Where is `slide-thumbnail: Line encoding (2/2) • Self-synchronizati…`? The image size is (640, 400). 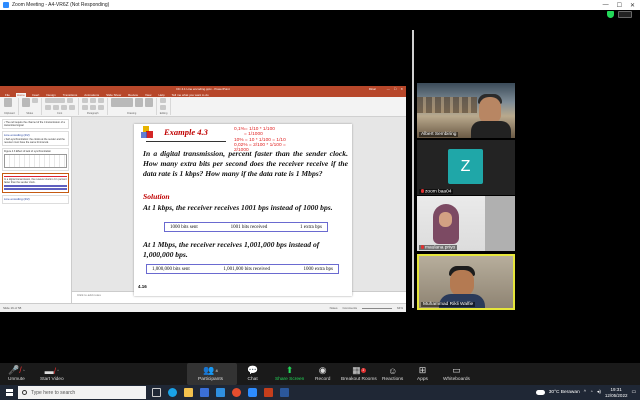
slide-thumbnail: Line encoding (2/2) • Self-synchronizati… is located at coordinates (35, 138).